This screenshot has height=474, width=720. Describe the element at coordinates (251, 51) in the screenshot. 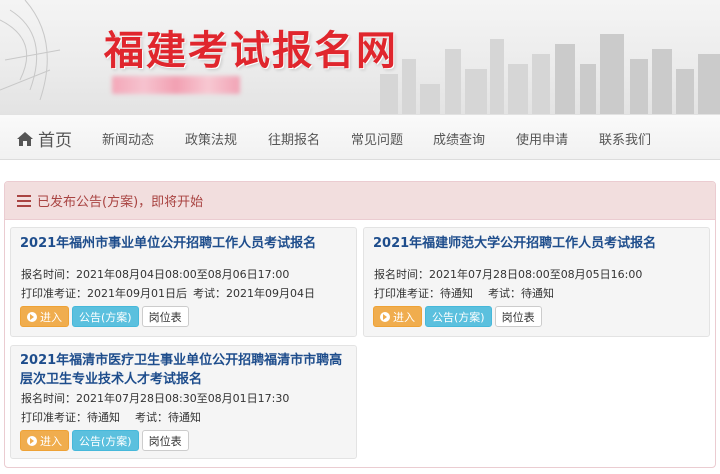

I see `site-title: 福建考试报名网` at that location.